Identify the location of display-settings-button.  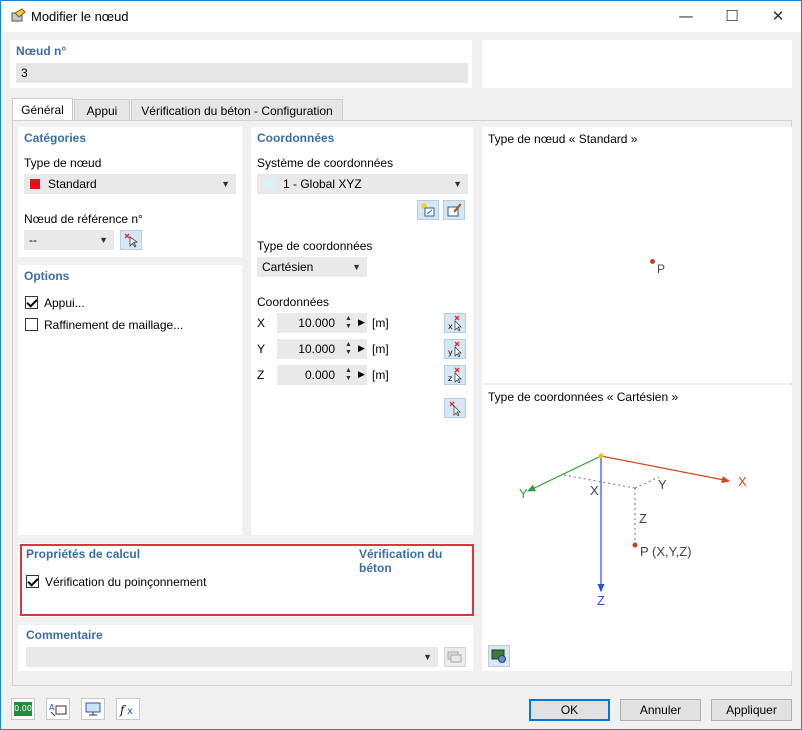
(93, 709).